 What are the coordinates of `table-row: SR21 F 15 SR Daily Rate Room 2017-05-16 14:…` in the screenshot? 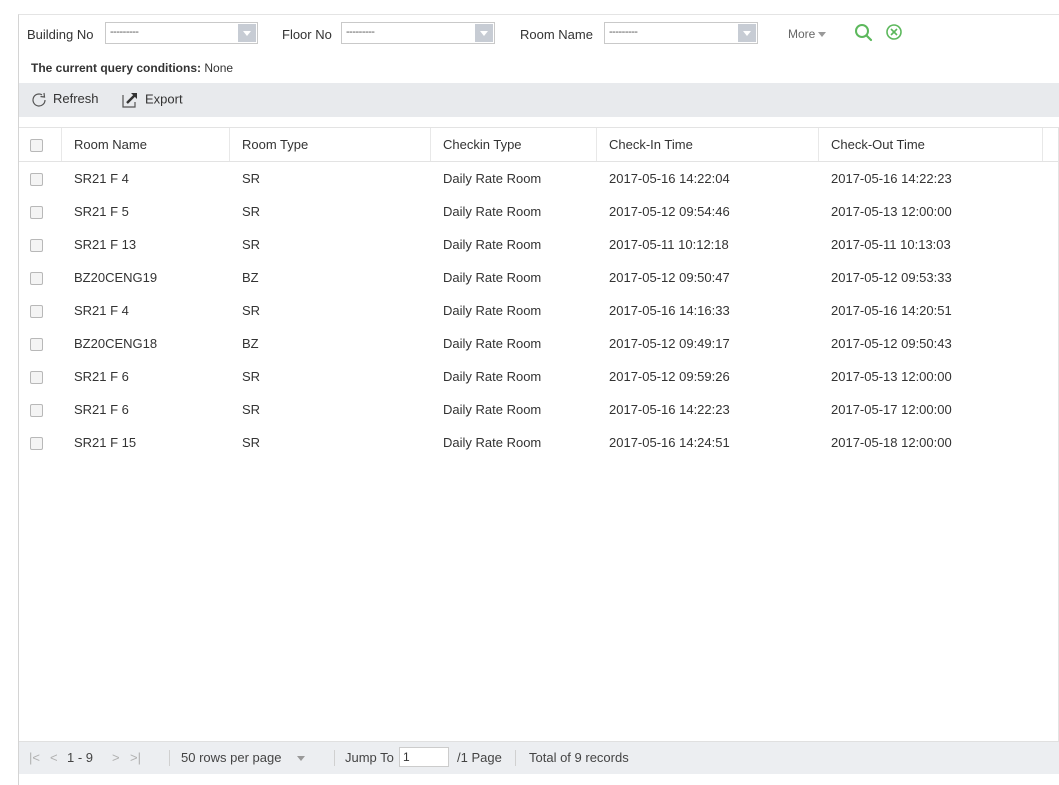 It's located at (538, 442).